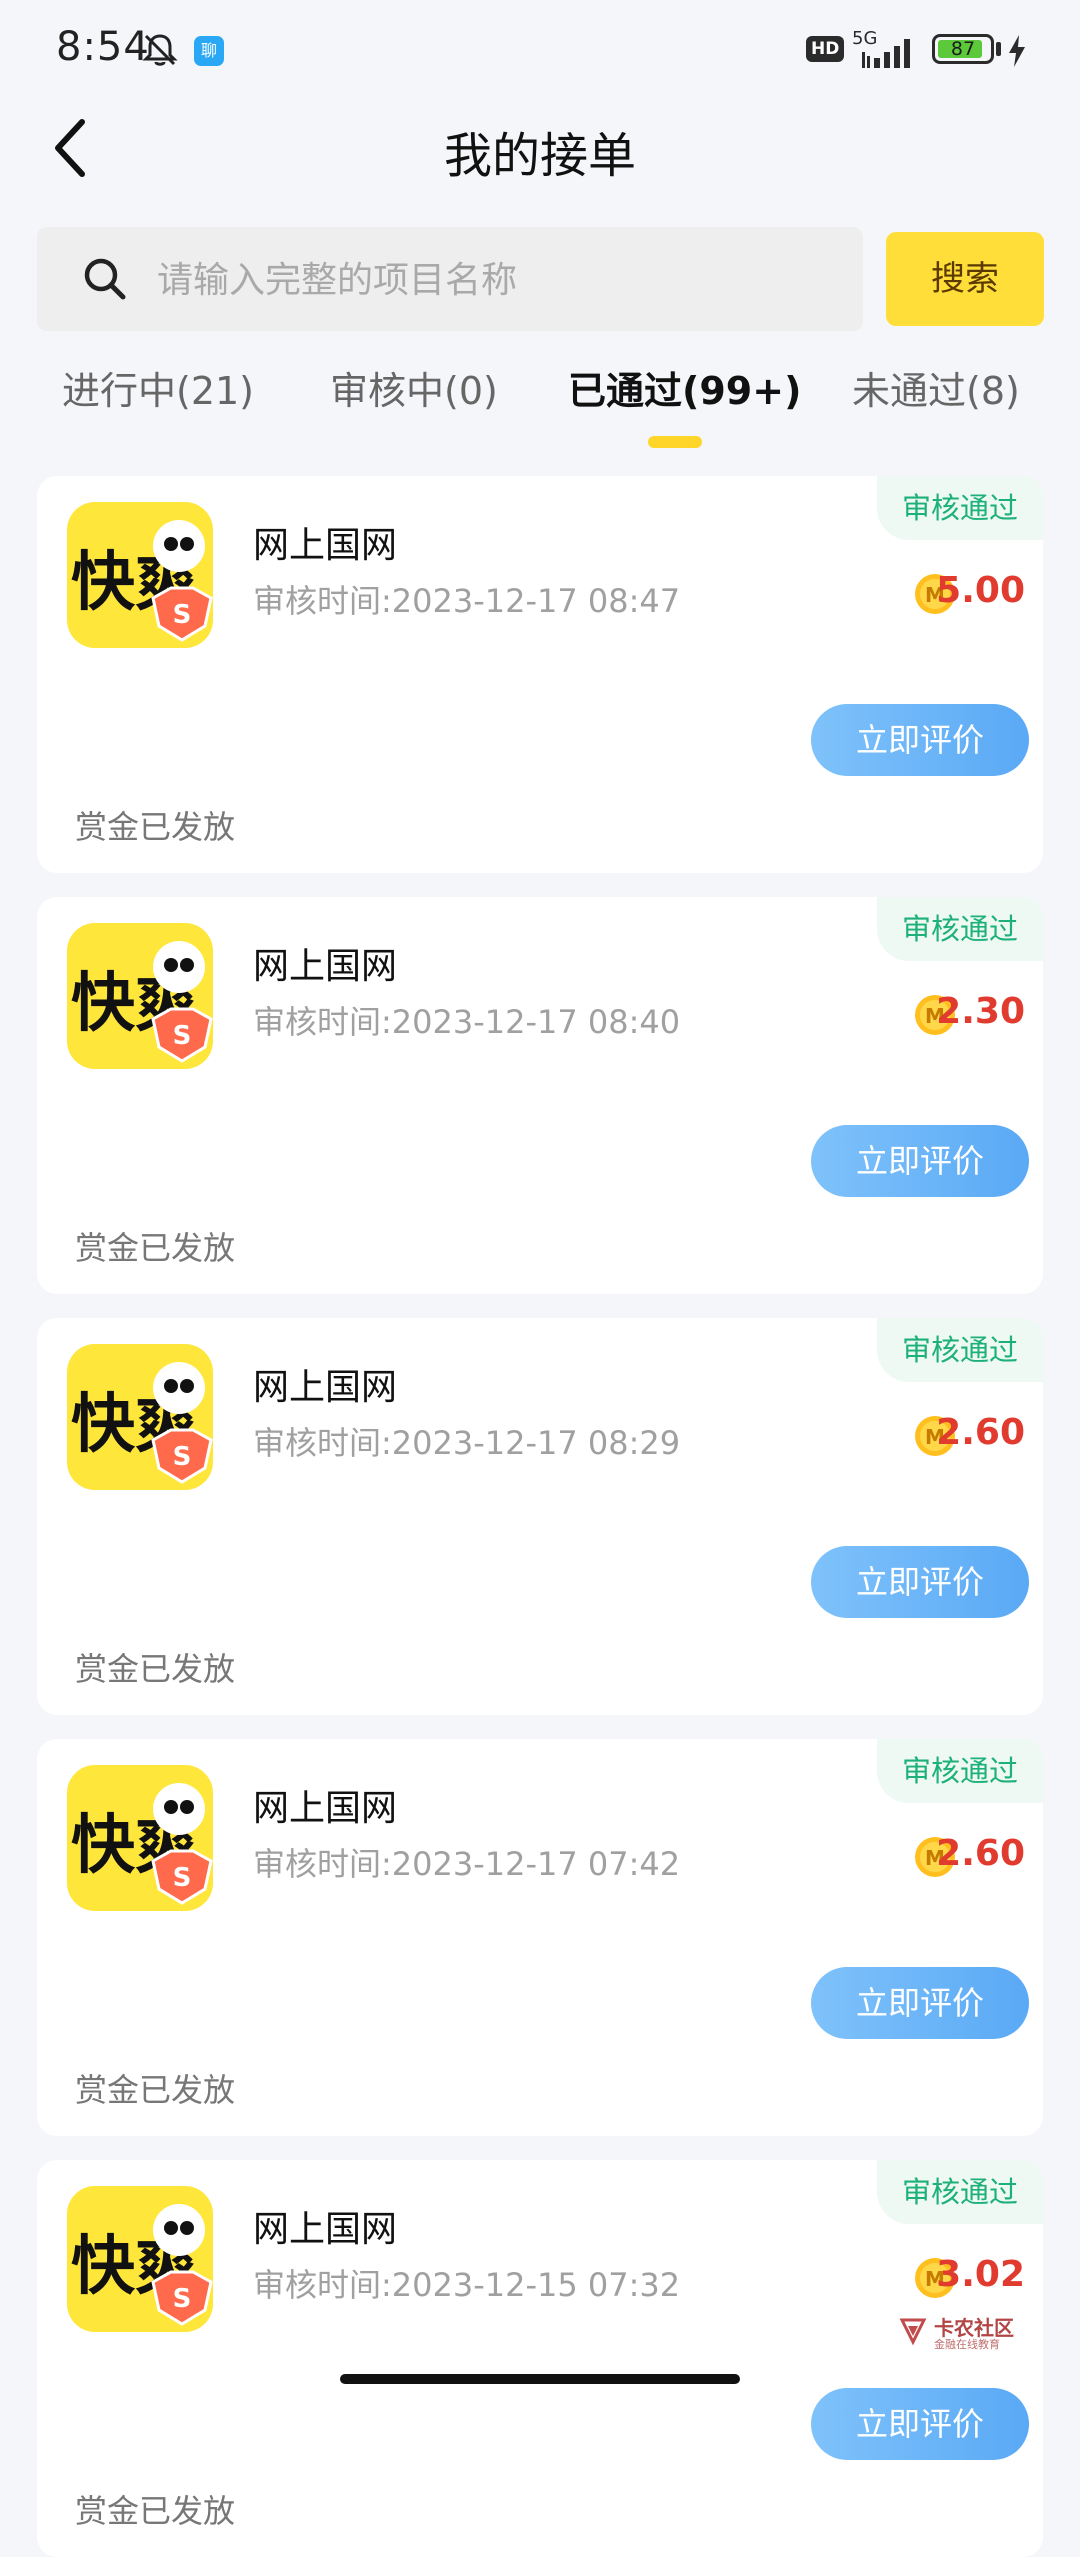 The height and width of the screenshot is (2557, 1080). What do you see at coordinates (209, 51) in the screenshot?
I see `notification-app-icon: 聊` at bounding box center [209, 51].